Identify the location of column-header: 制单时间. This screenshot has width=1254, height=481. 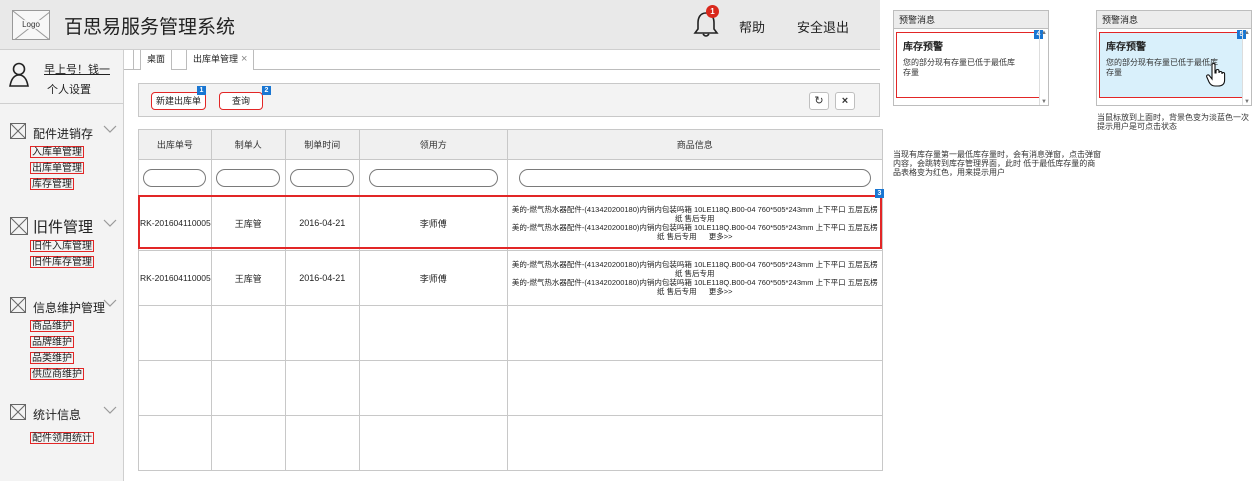
(322, 144).